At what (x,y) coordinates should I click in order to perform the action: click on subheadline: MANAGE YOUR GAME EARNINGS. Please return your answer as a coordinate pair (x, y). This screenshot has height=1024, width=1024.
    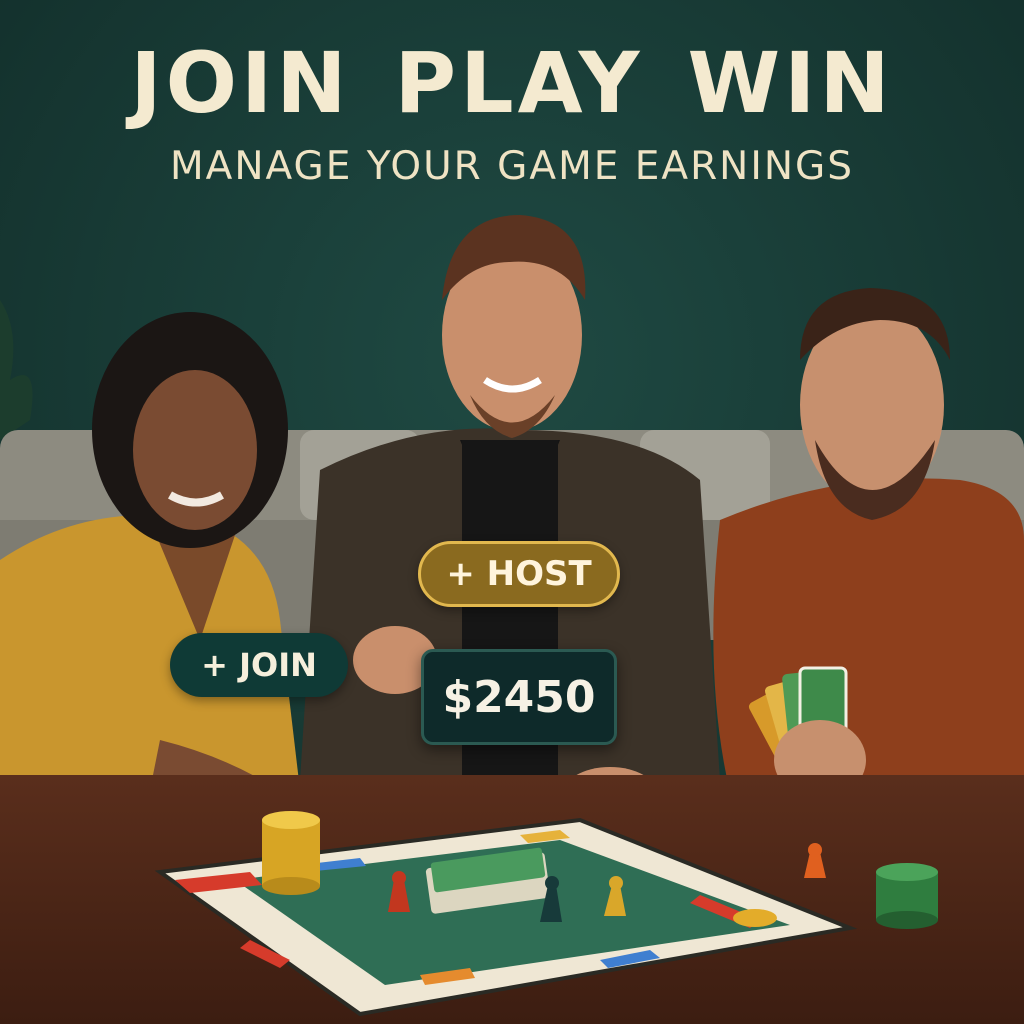
    Looking at the image, I should click on (512, 166).